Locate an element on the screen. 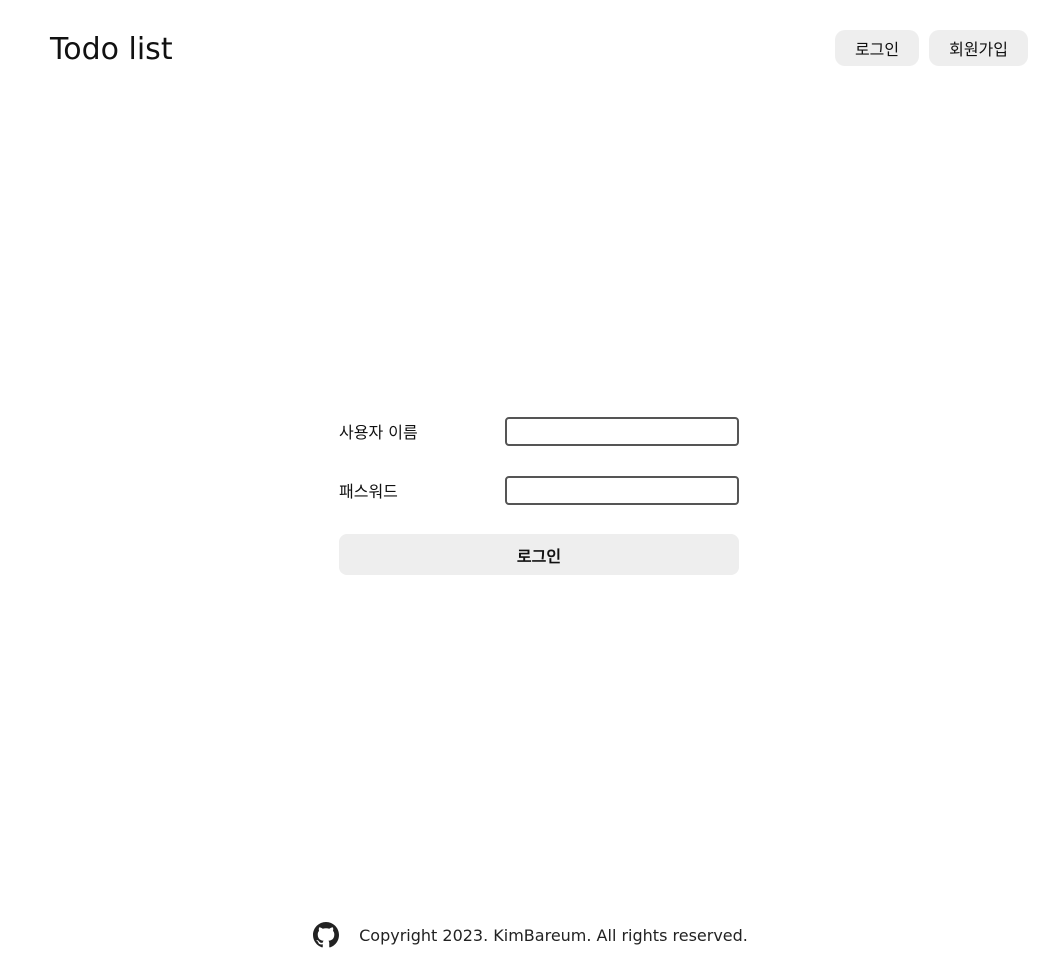  header-signup-button: 회원가입 is located at coordinates (978, 48).